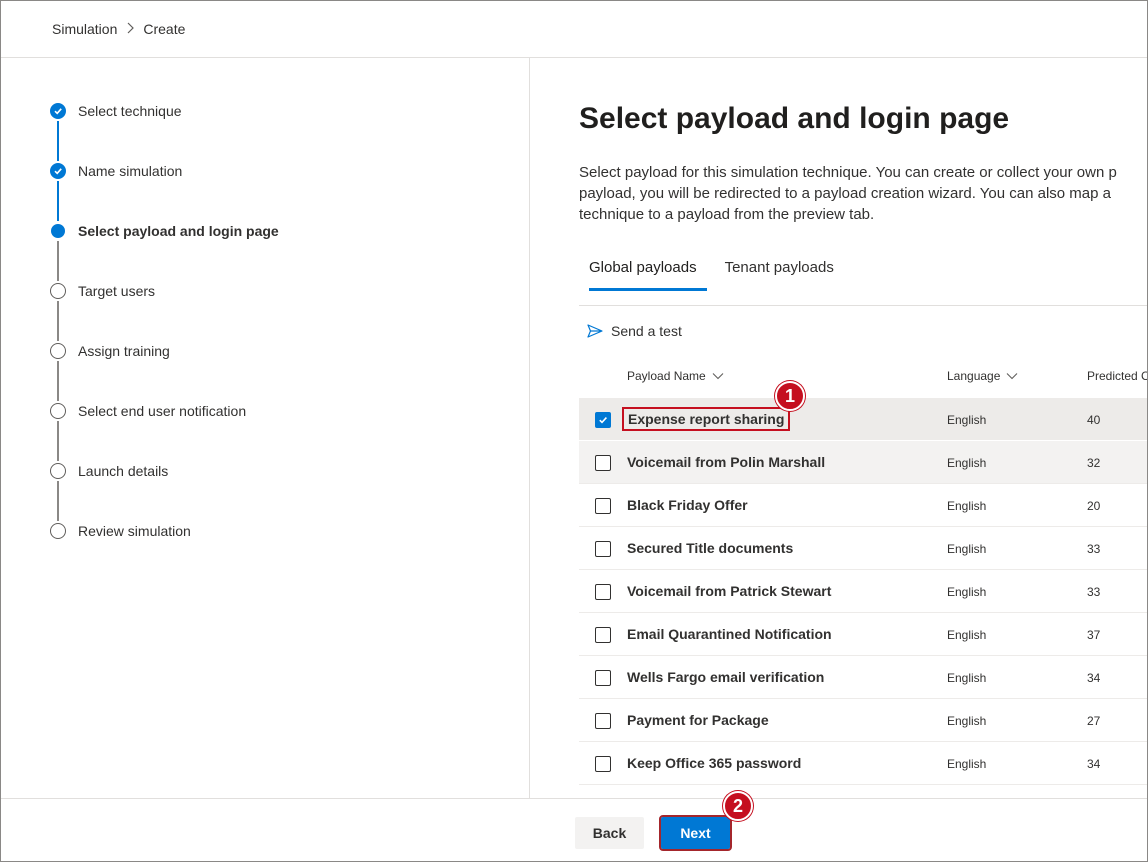 The height and width of the screenshot is (862, 1148). I want to click on tab-tenant-payloads: Tenant payloads, so click(779, 274).